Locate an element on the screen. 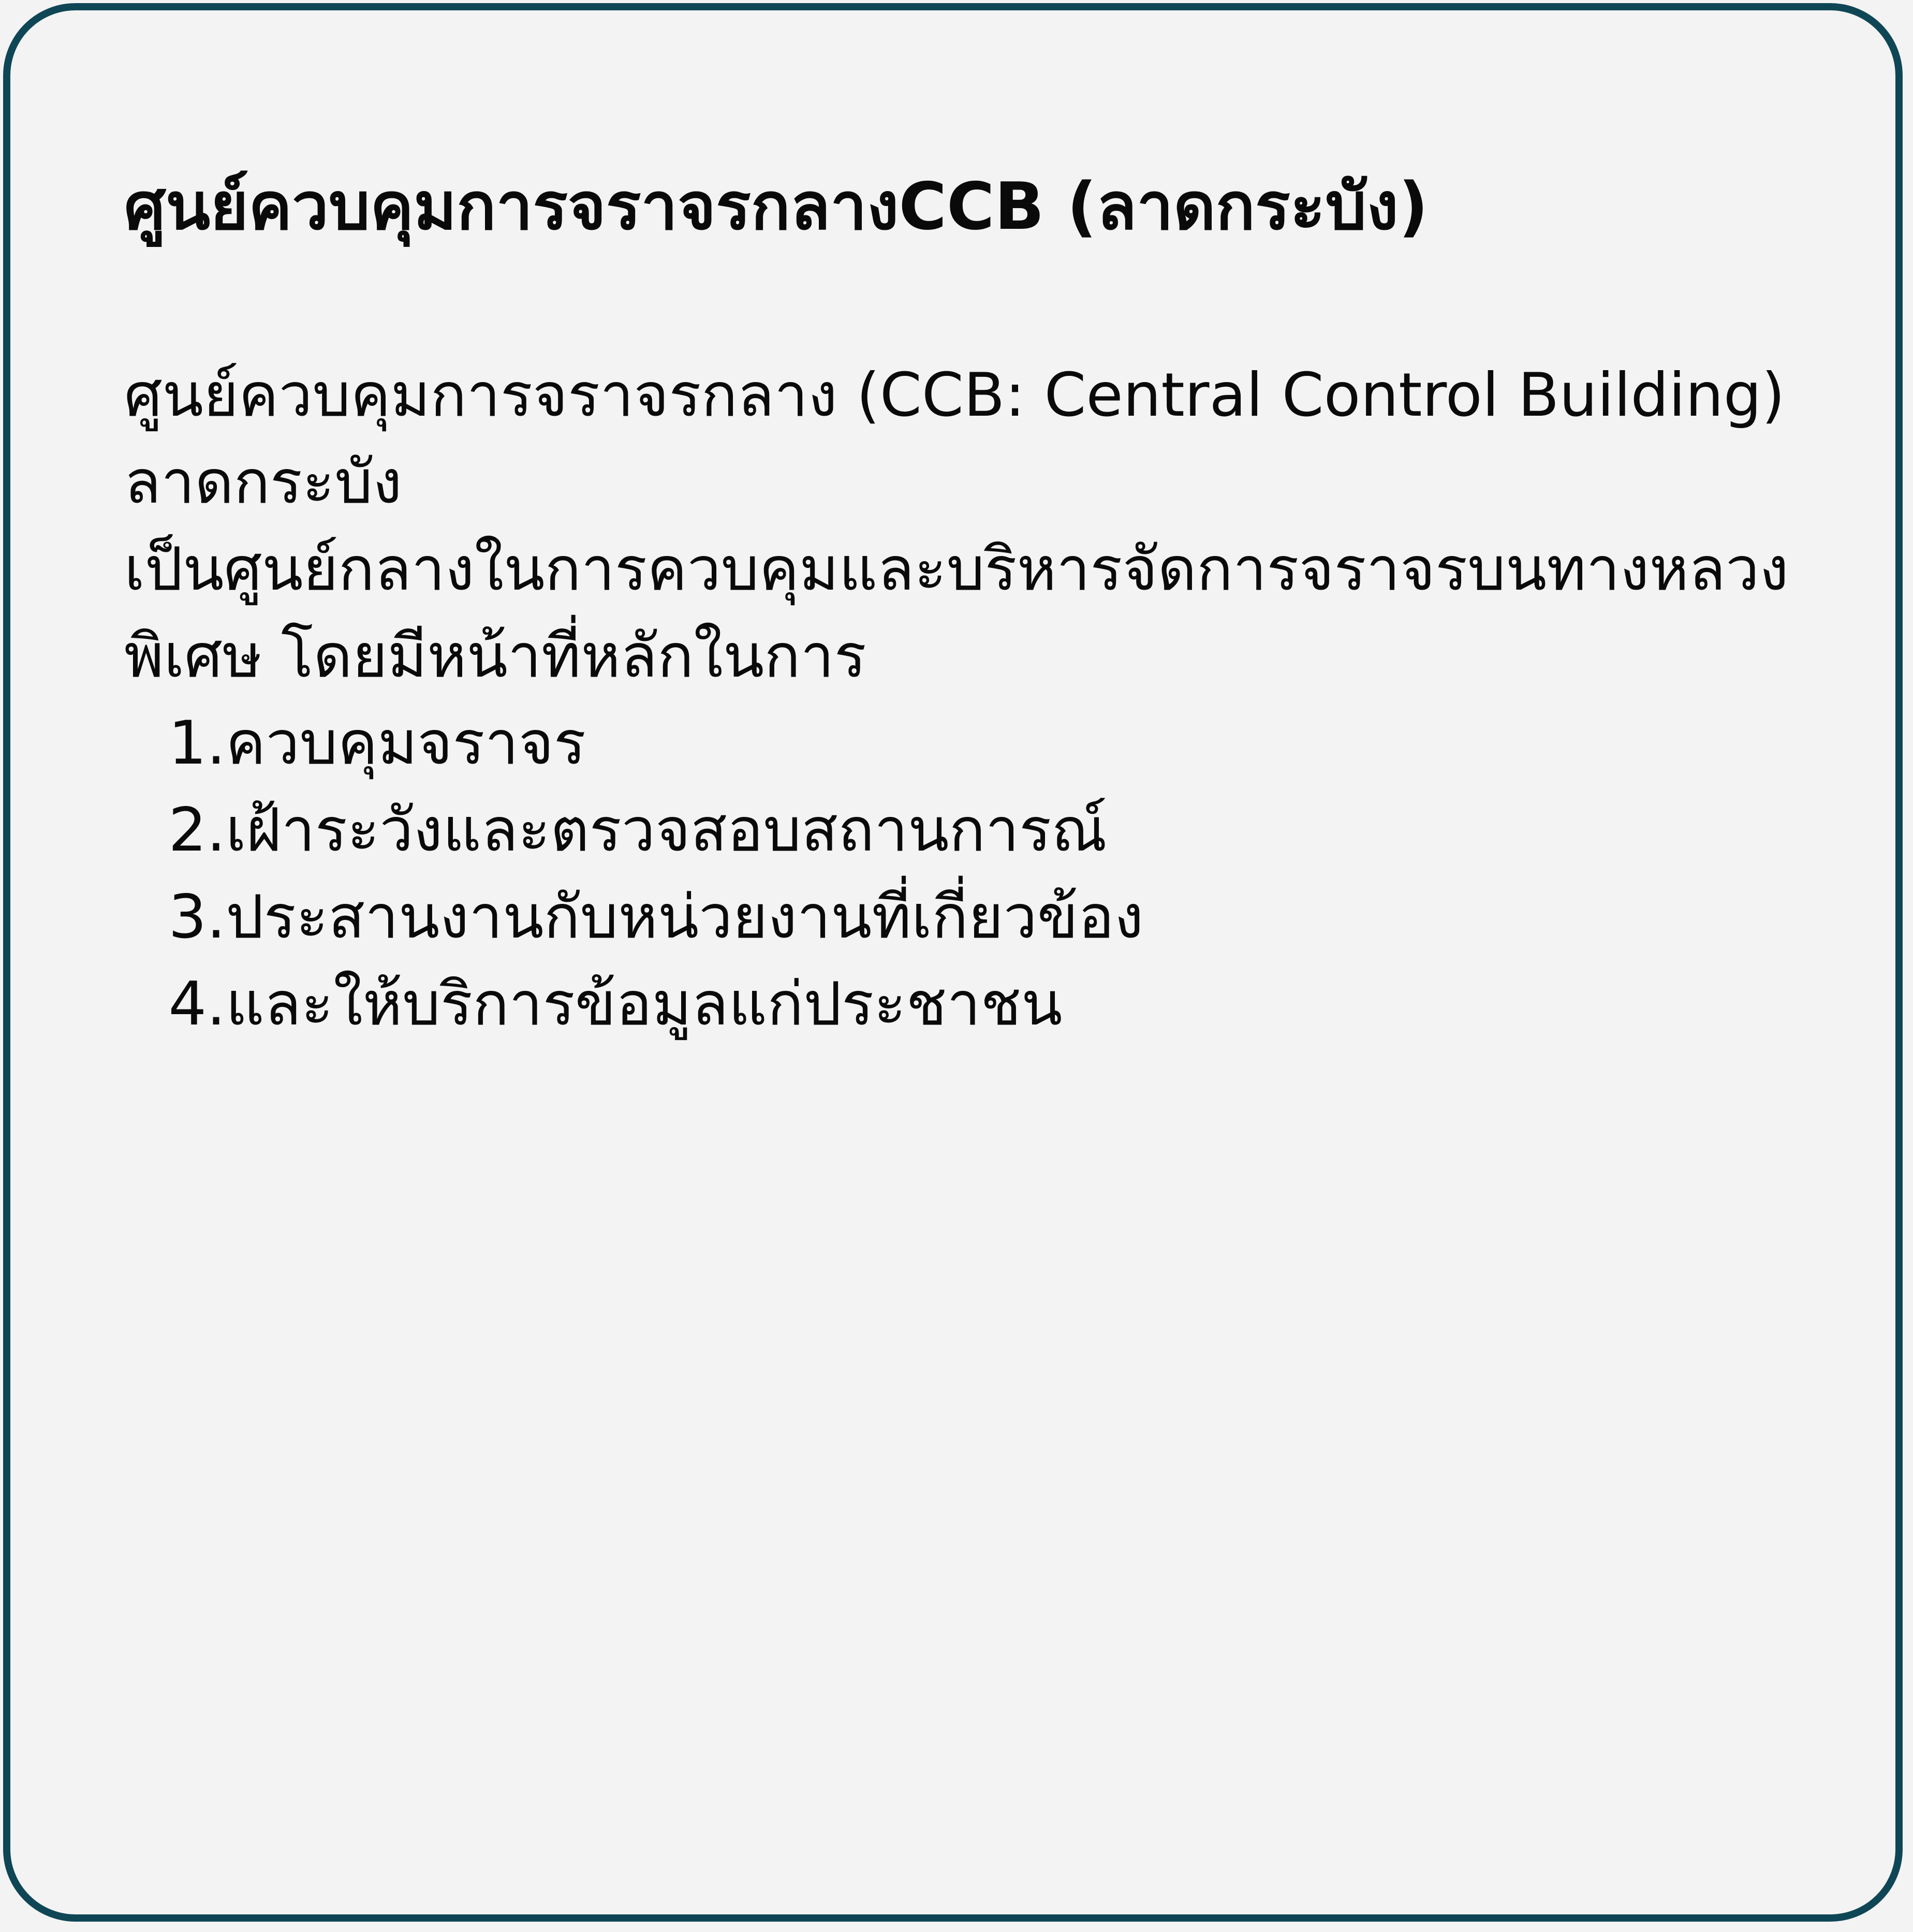 The height and width of the screenshot is (1932, 1913). list-item: 1. ควบคุมจราจร is located at coordinates (983, 743).